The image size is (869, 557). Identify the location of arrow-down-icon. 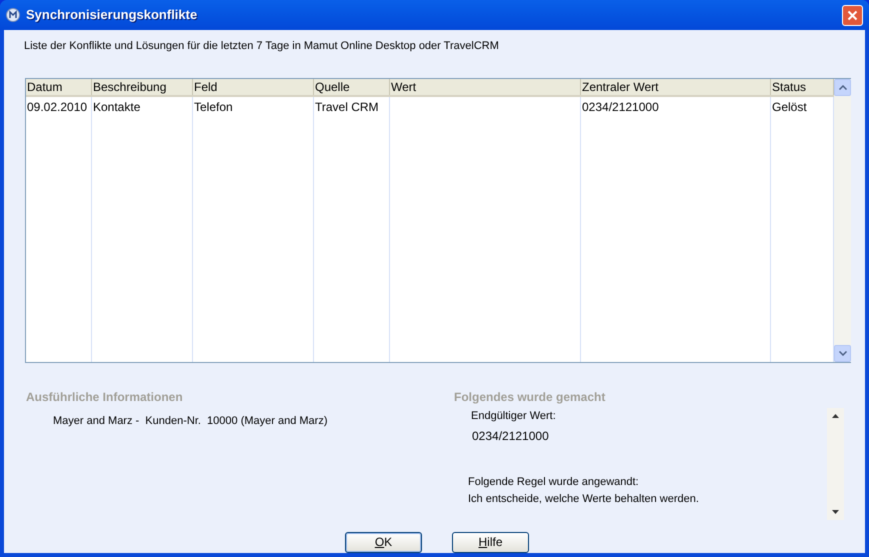
(835, 512).